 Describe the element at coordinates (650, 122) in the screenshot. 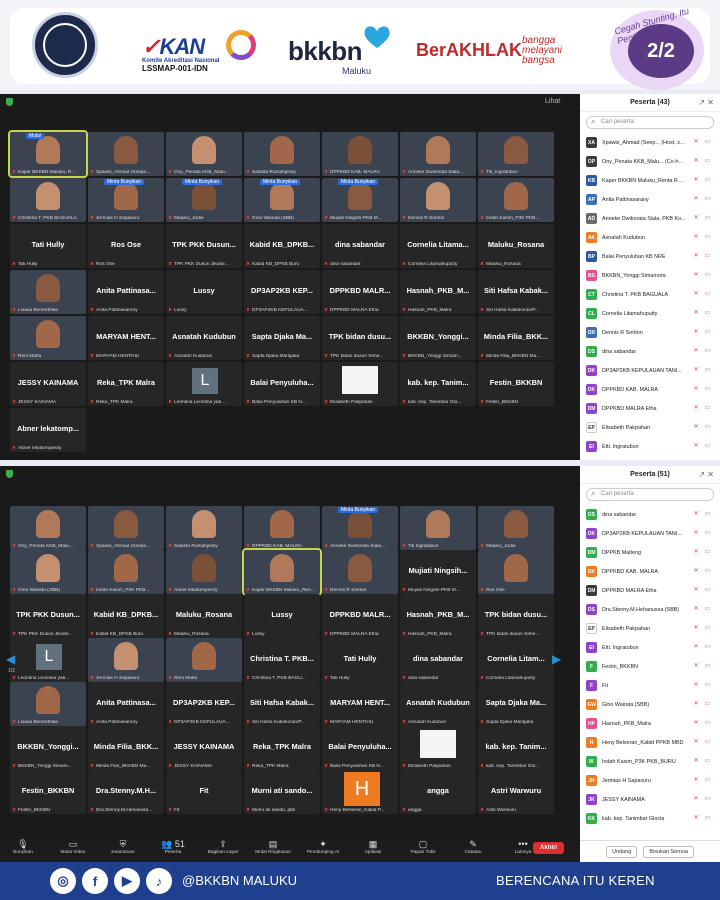

I see `participant-search-input: Cari peserta` at that location.